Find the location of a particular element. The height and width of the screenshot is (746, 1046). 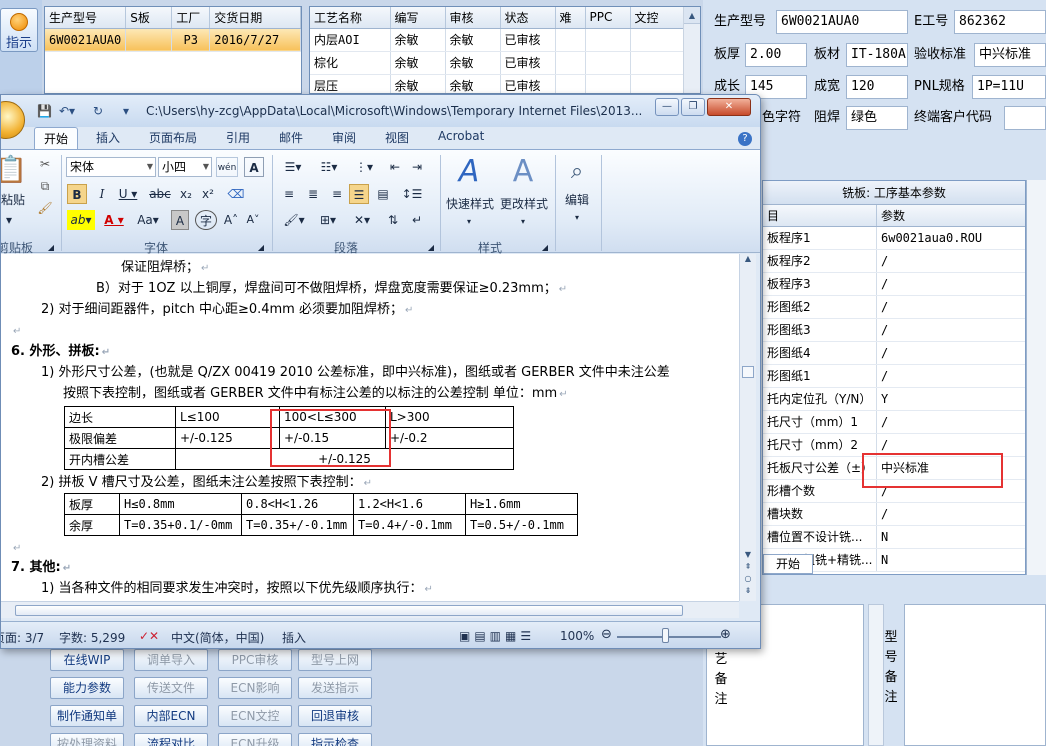

material-field: IT-180A is located at coordinates (877, 55).